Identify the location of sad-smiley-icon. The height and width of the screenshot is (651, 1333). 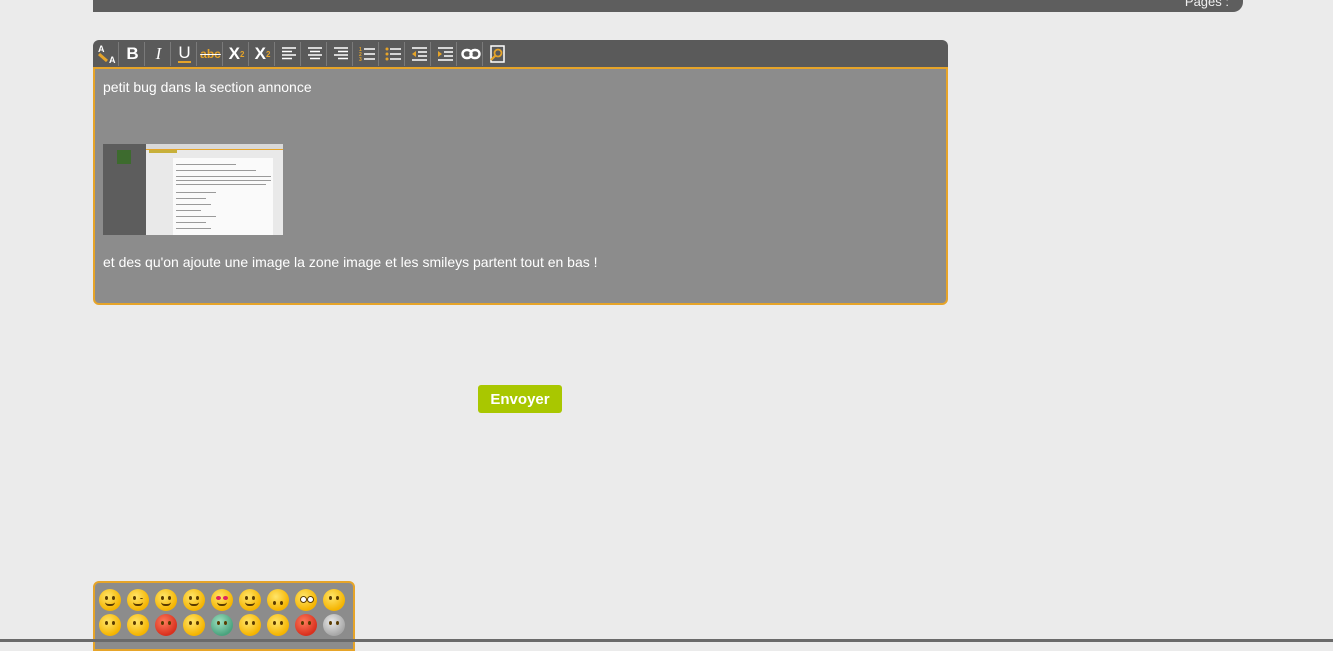
(138, 625).